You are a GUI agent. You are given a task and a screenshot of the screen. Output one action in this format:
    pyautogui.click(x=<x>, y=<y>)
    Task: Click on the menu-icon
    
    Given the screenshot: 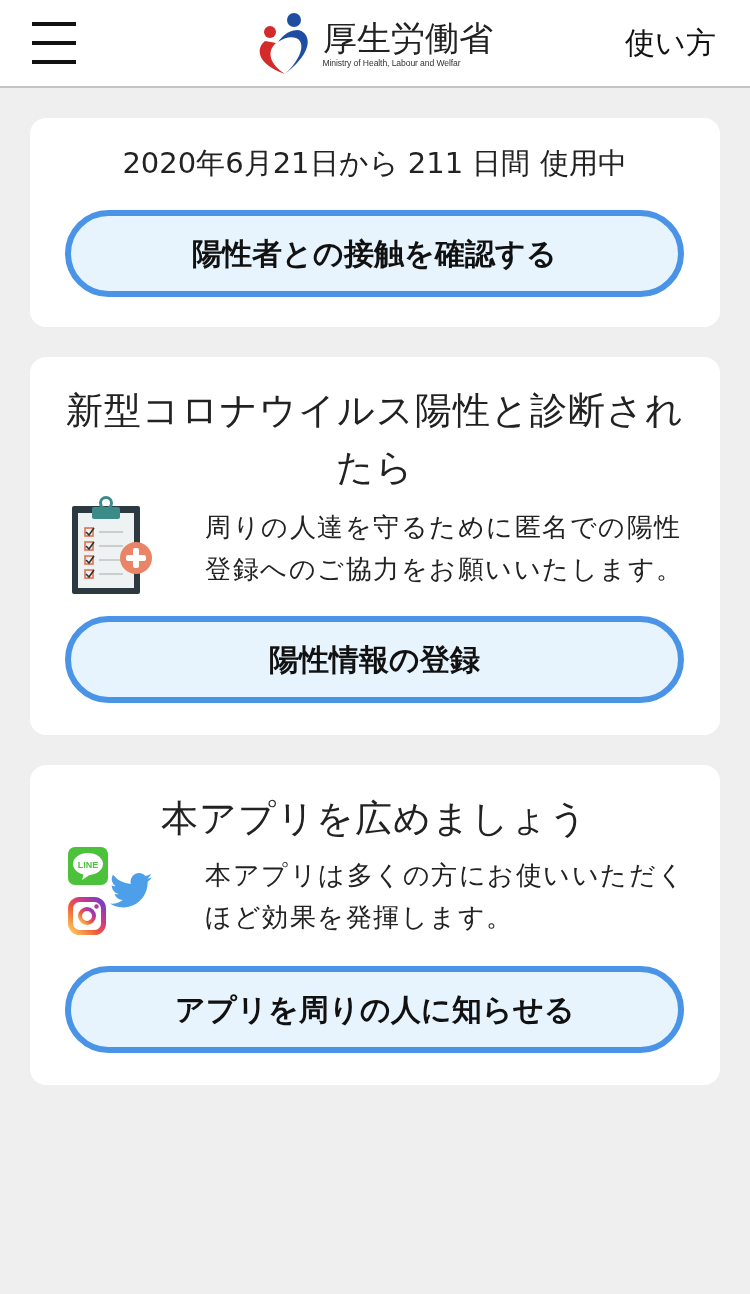 What is the action you would take?
    pyautogui.click(x=54, y=43)
    